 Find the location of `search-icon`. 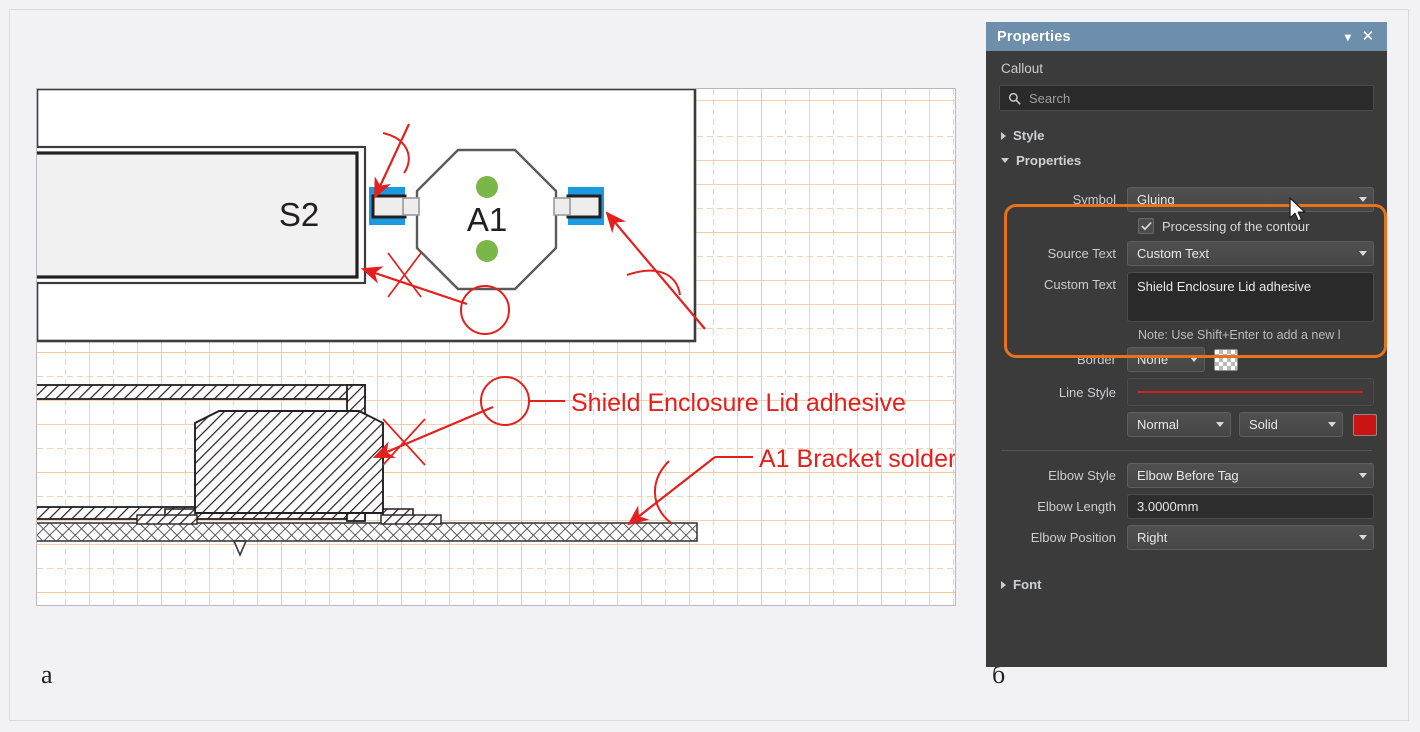

search-icon is located at coordinates (1014, 98).